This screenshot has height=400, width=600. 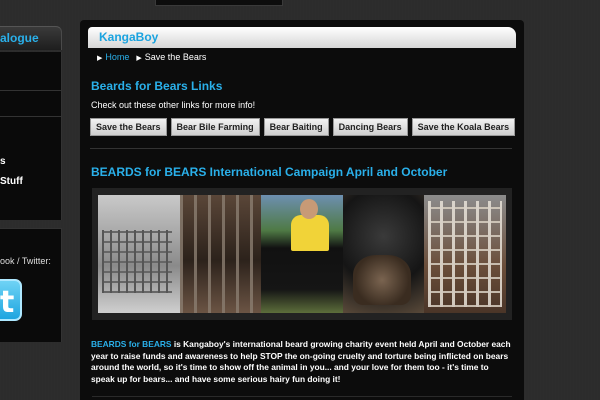 I want to click on sidebar-menu: s Stuff, so click(x=31, y=136).